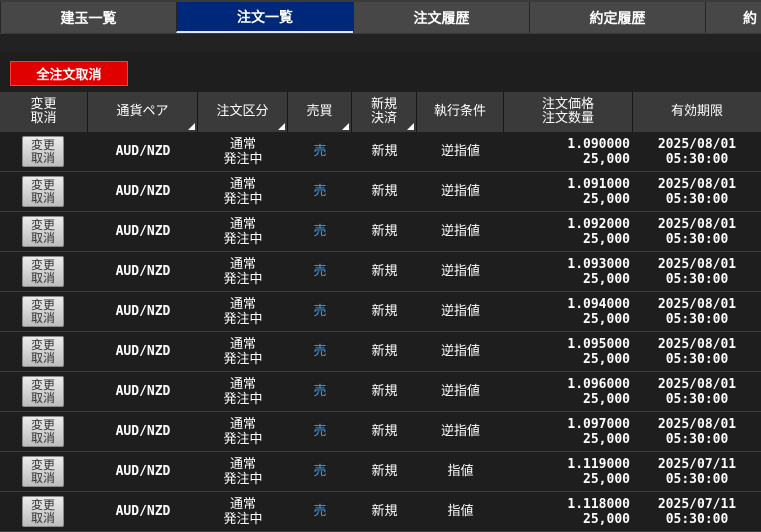  Describe the element at coordinates (384, 112) in the screenshot. I see `header-new-close: 新規 決済` at that location.